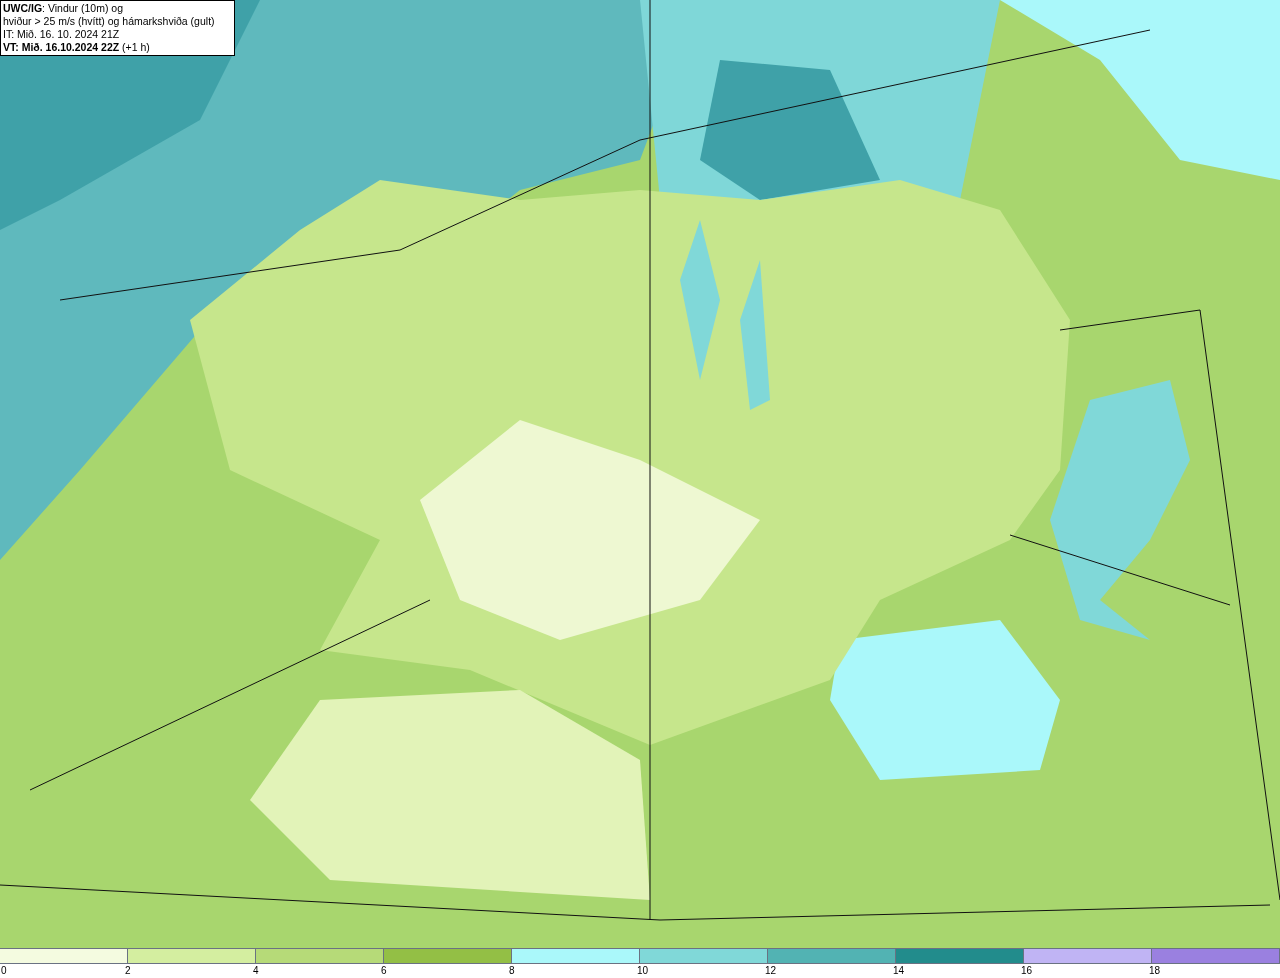  What do you see at coordinates (62, 34) in the screenshot?
I see `title-line: IT: Mið. 16. 10. 2024 21Z` at bounding box center [62, 34].